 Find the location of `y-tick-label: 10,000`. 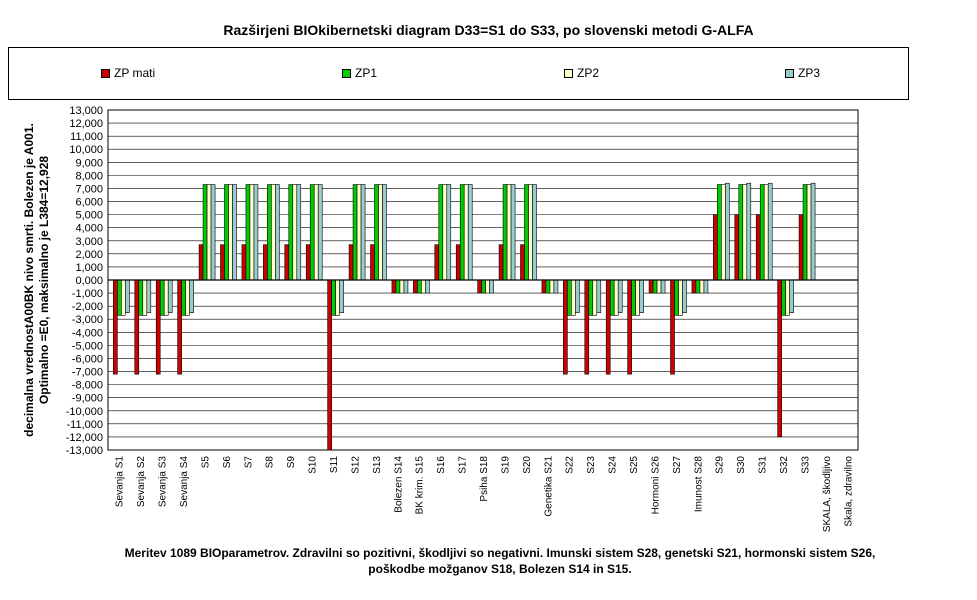

y-tick-label: 10,000 is located at coordinates (86, 150).